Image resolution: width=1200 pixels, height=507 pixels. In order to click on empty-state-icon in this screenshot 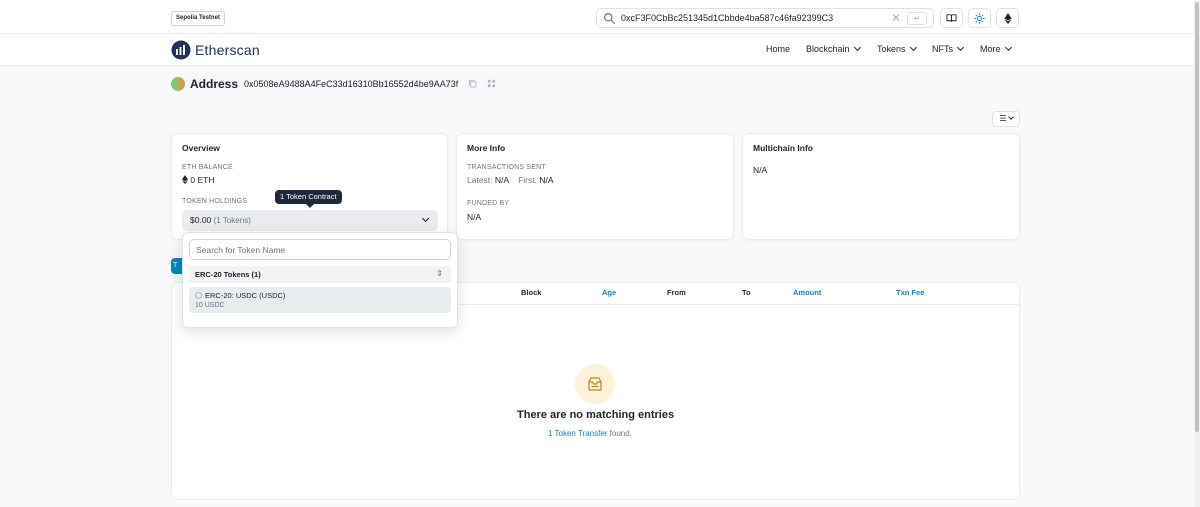, I will do `click(595, 384)`.